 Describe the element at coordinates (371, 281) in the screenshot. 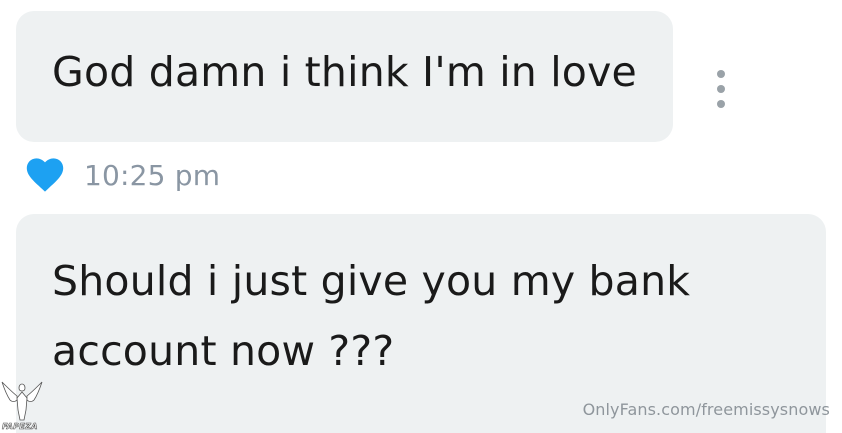

I see `message-text-line: Should i just give you my bank` at that location.